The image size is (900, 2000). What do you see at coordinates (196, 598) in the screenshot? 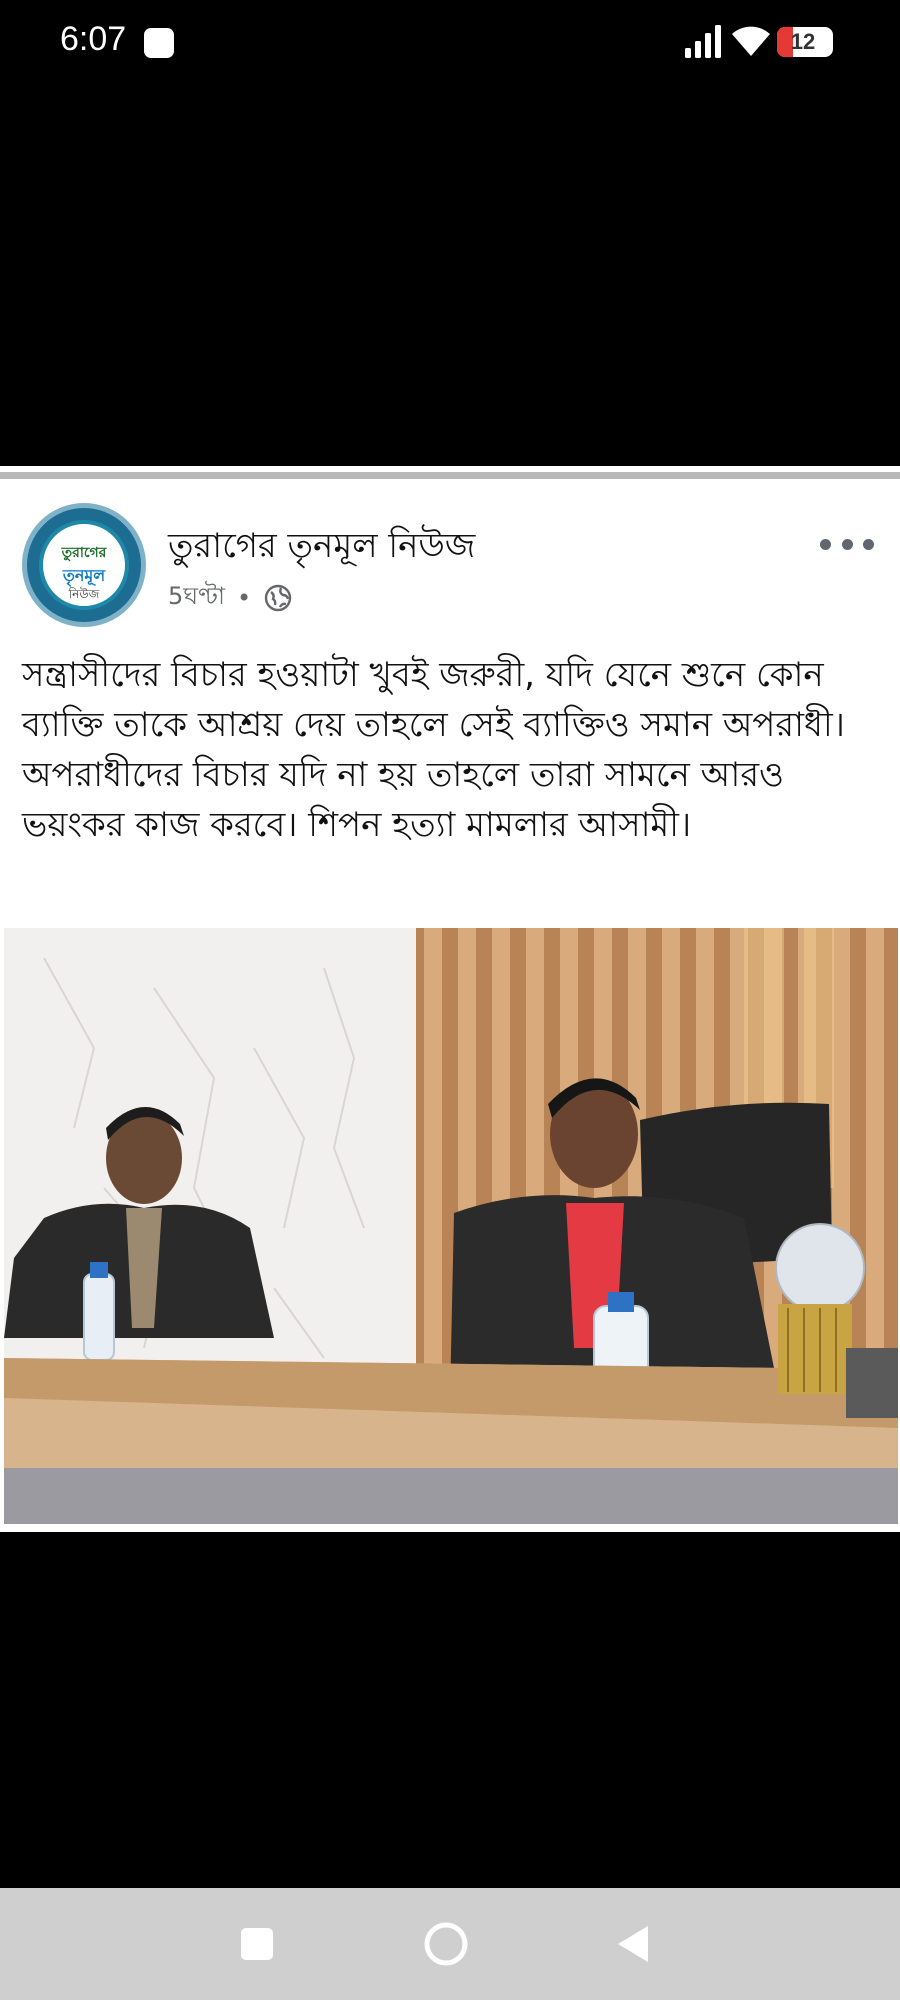
I see `post-time: 5ঘণ্টা` at bounding box center [196, 598].